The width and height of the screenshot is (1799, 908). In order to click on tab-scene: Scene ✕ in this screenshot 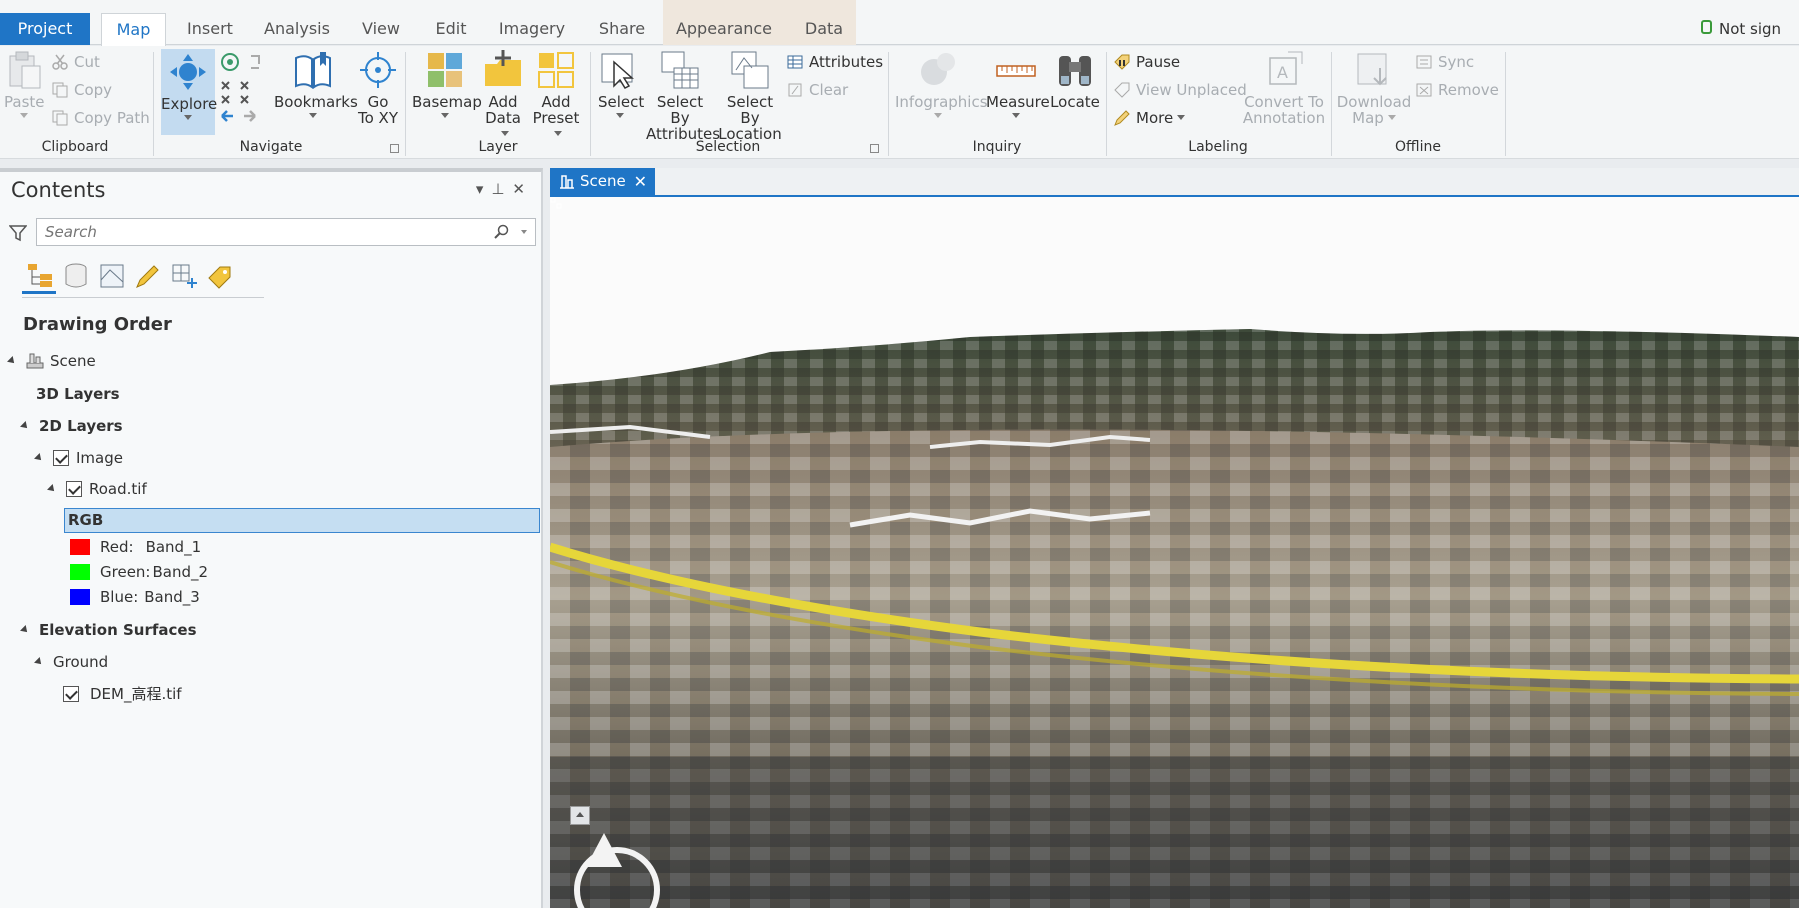, I will do `click(602, 181)`.